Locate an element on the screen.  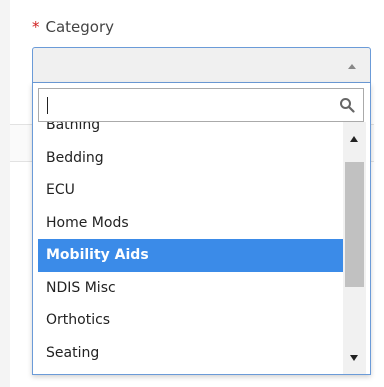
option-item: Bedding is located at coordinates (190, 158).